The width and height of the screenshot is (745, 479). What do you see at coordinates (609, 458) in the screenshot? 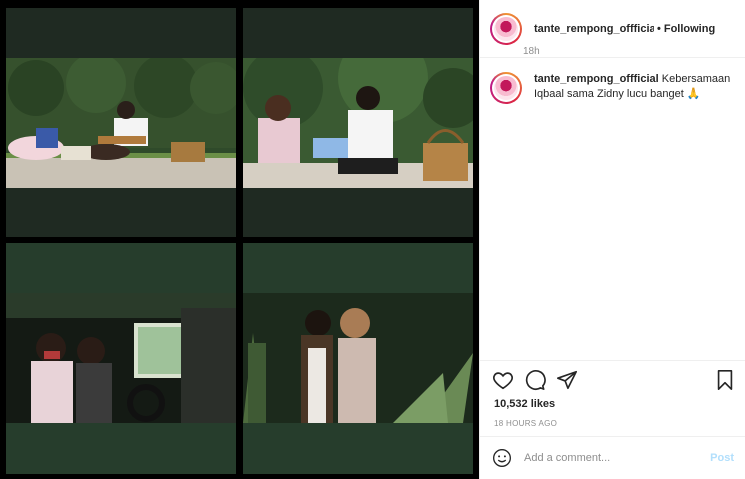
I see `comment-input` at bounding box center [609, 458].